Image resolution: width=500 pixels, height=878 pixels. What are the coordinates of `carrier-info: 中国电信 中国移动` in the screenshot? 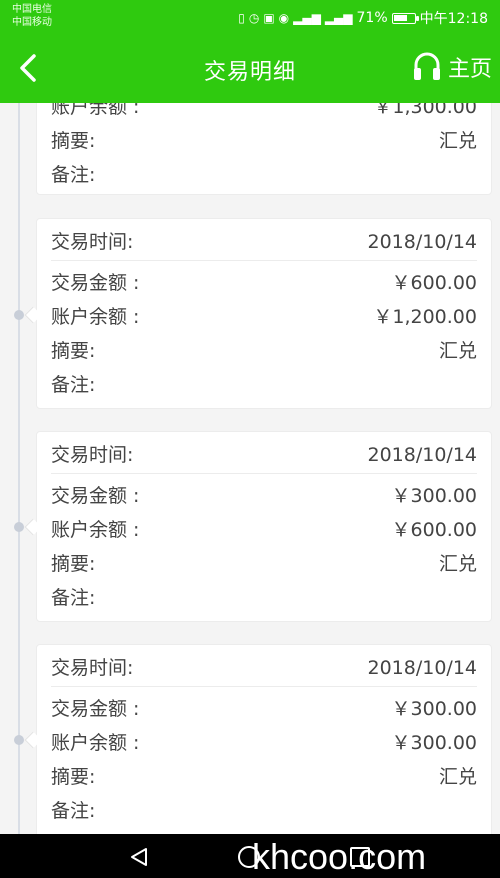 It's located at (32, 16).